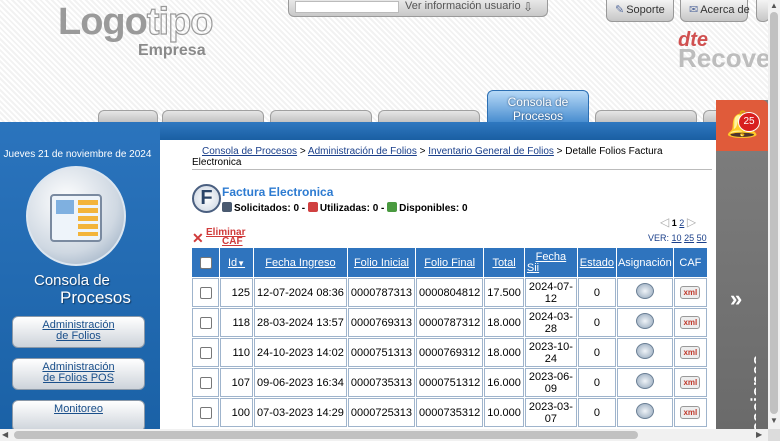 The image size is (780, 441). I want to click on nav-tab-consola-procesos: Consola de Procesos, so click(538, 107).